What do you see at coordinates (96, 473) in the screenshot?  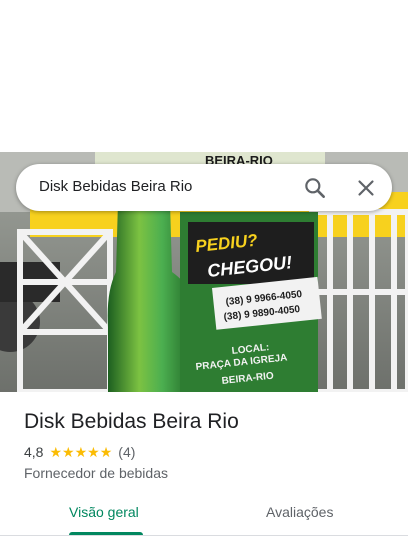 I see `place-category: Fornecedor de bebidas` at bounding box center [96, 473].